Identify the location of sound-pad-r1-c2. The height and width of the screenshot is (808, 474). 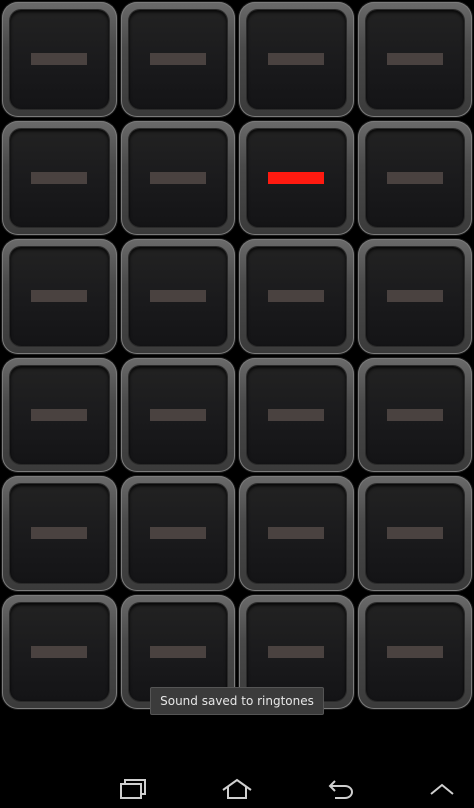
(177, 59).